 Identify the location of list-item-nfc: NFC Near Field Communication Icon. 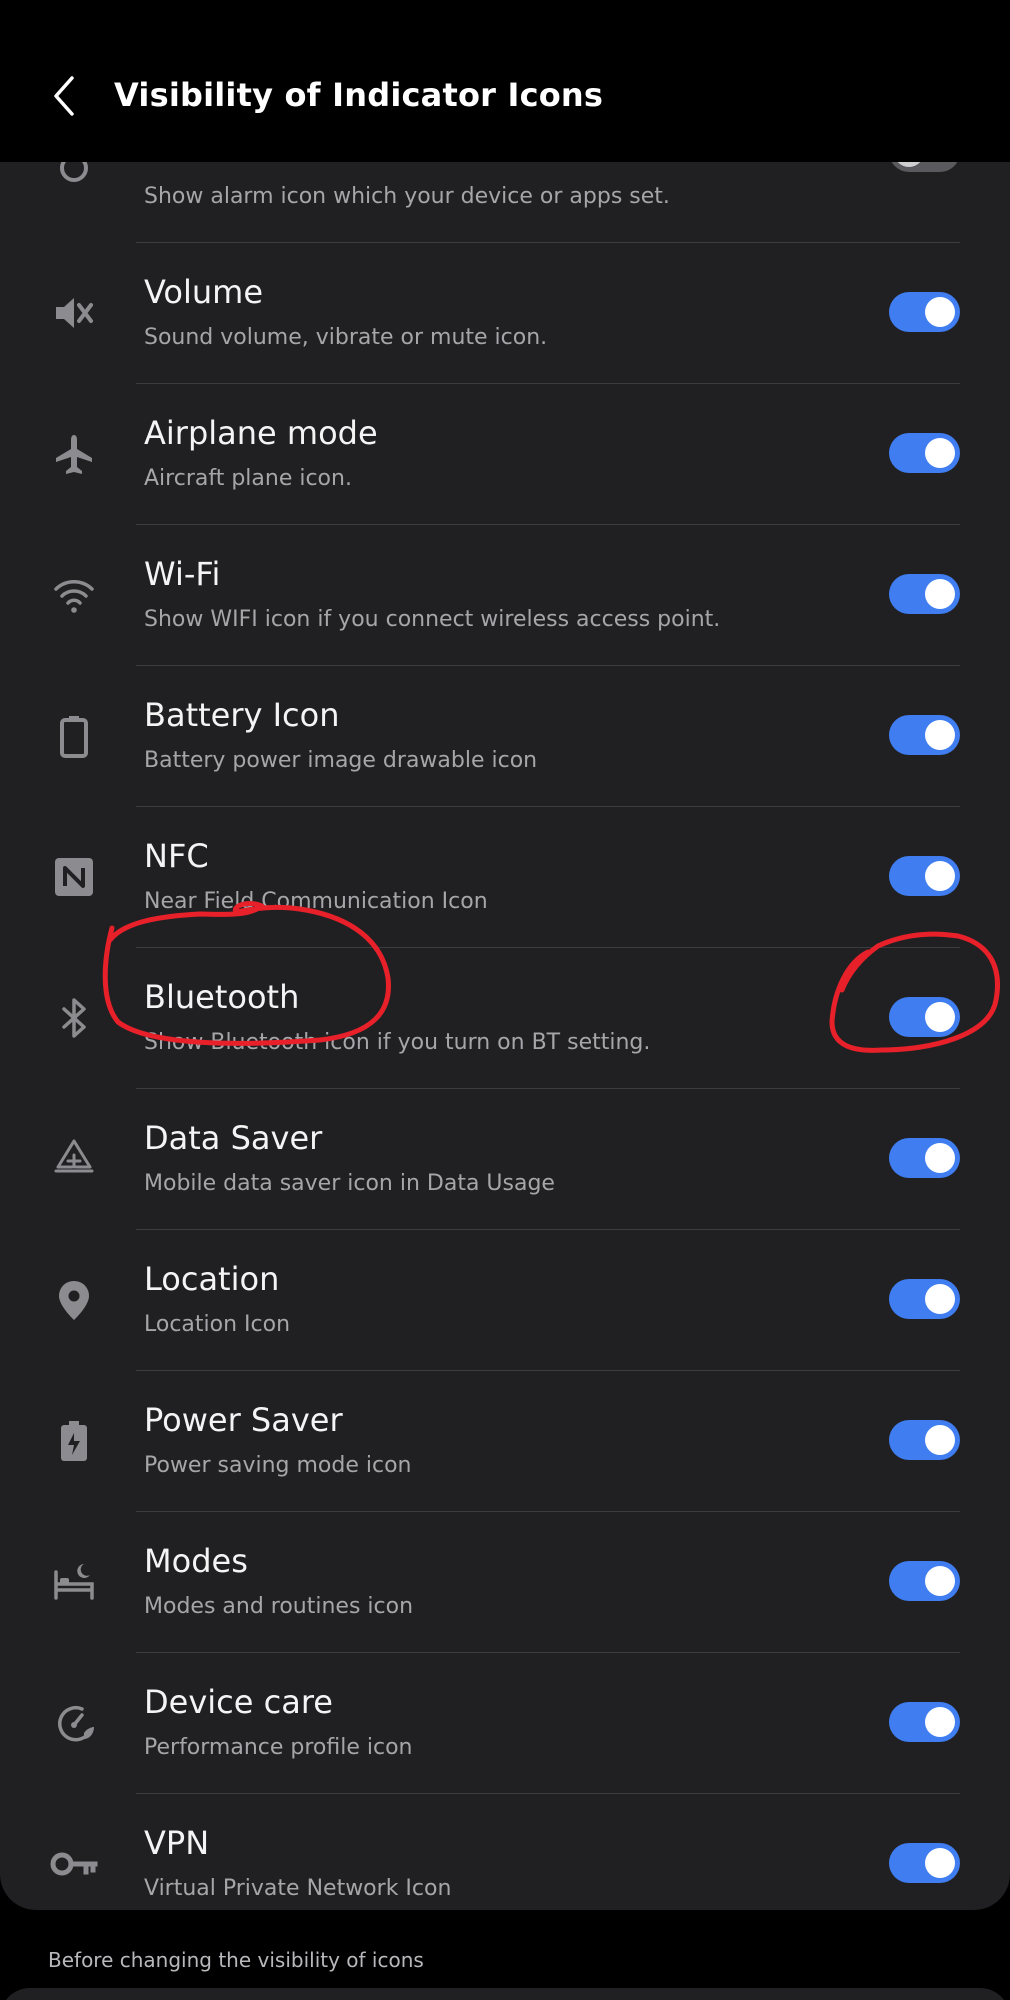
(505, 877).